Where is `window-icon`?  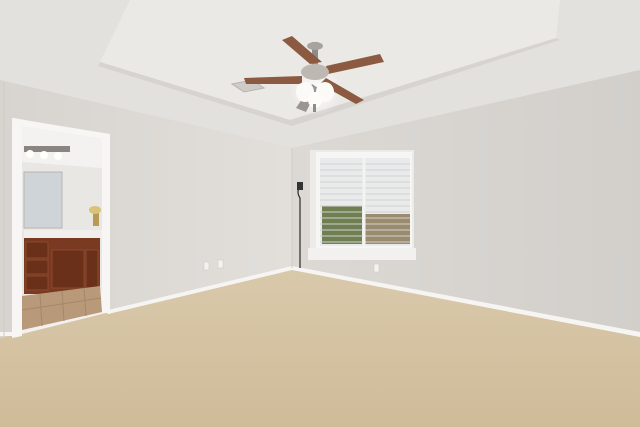
window-icon is located at coordinates (362, 205).